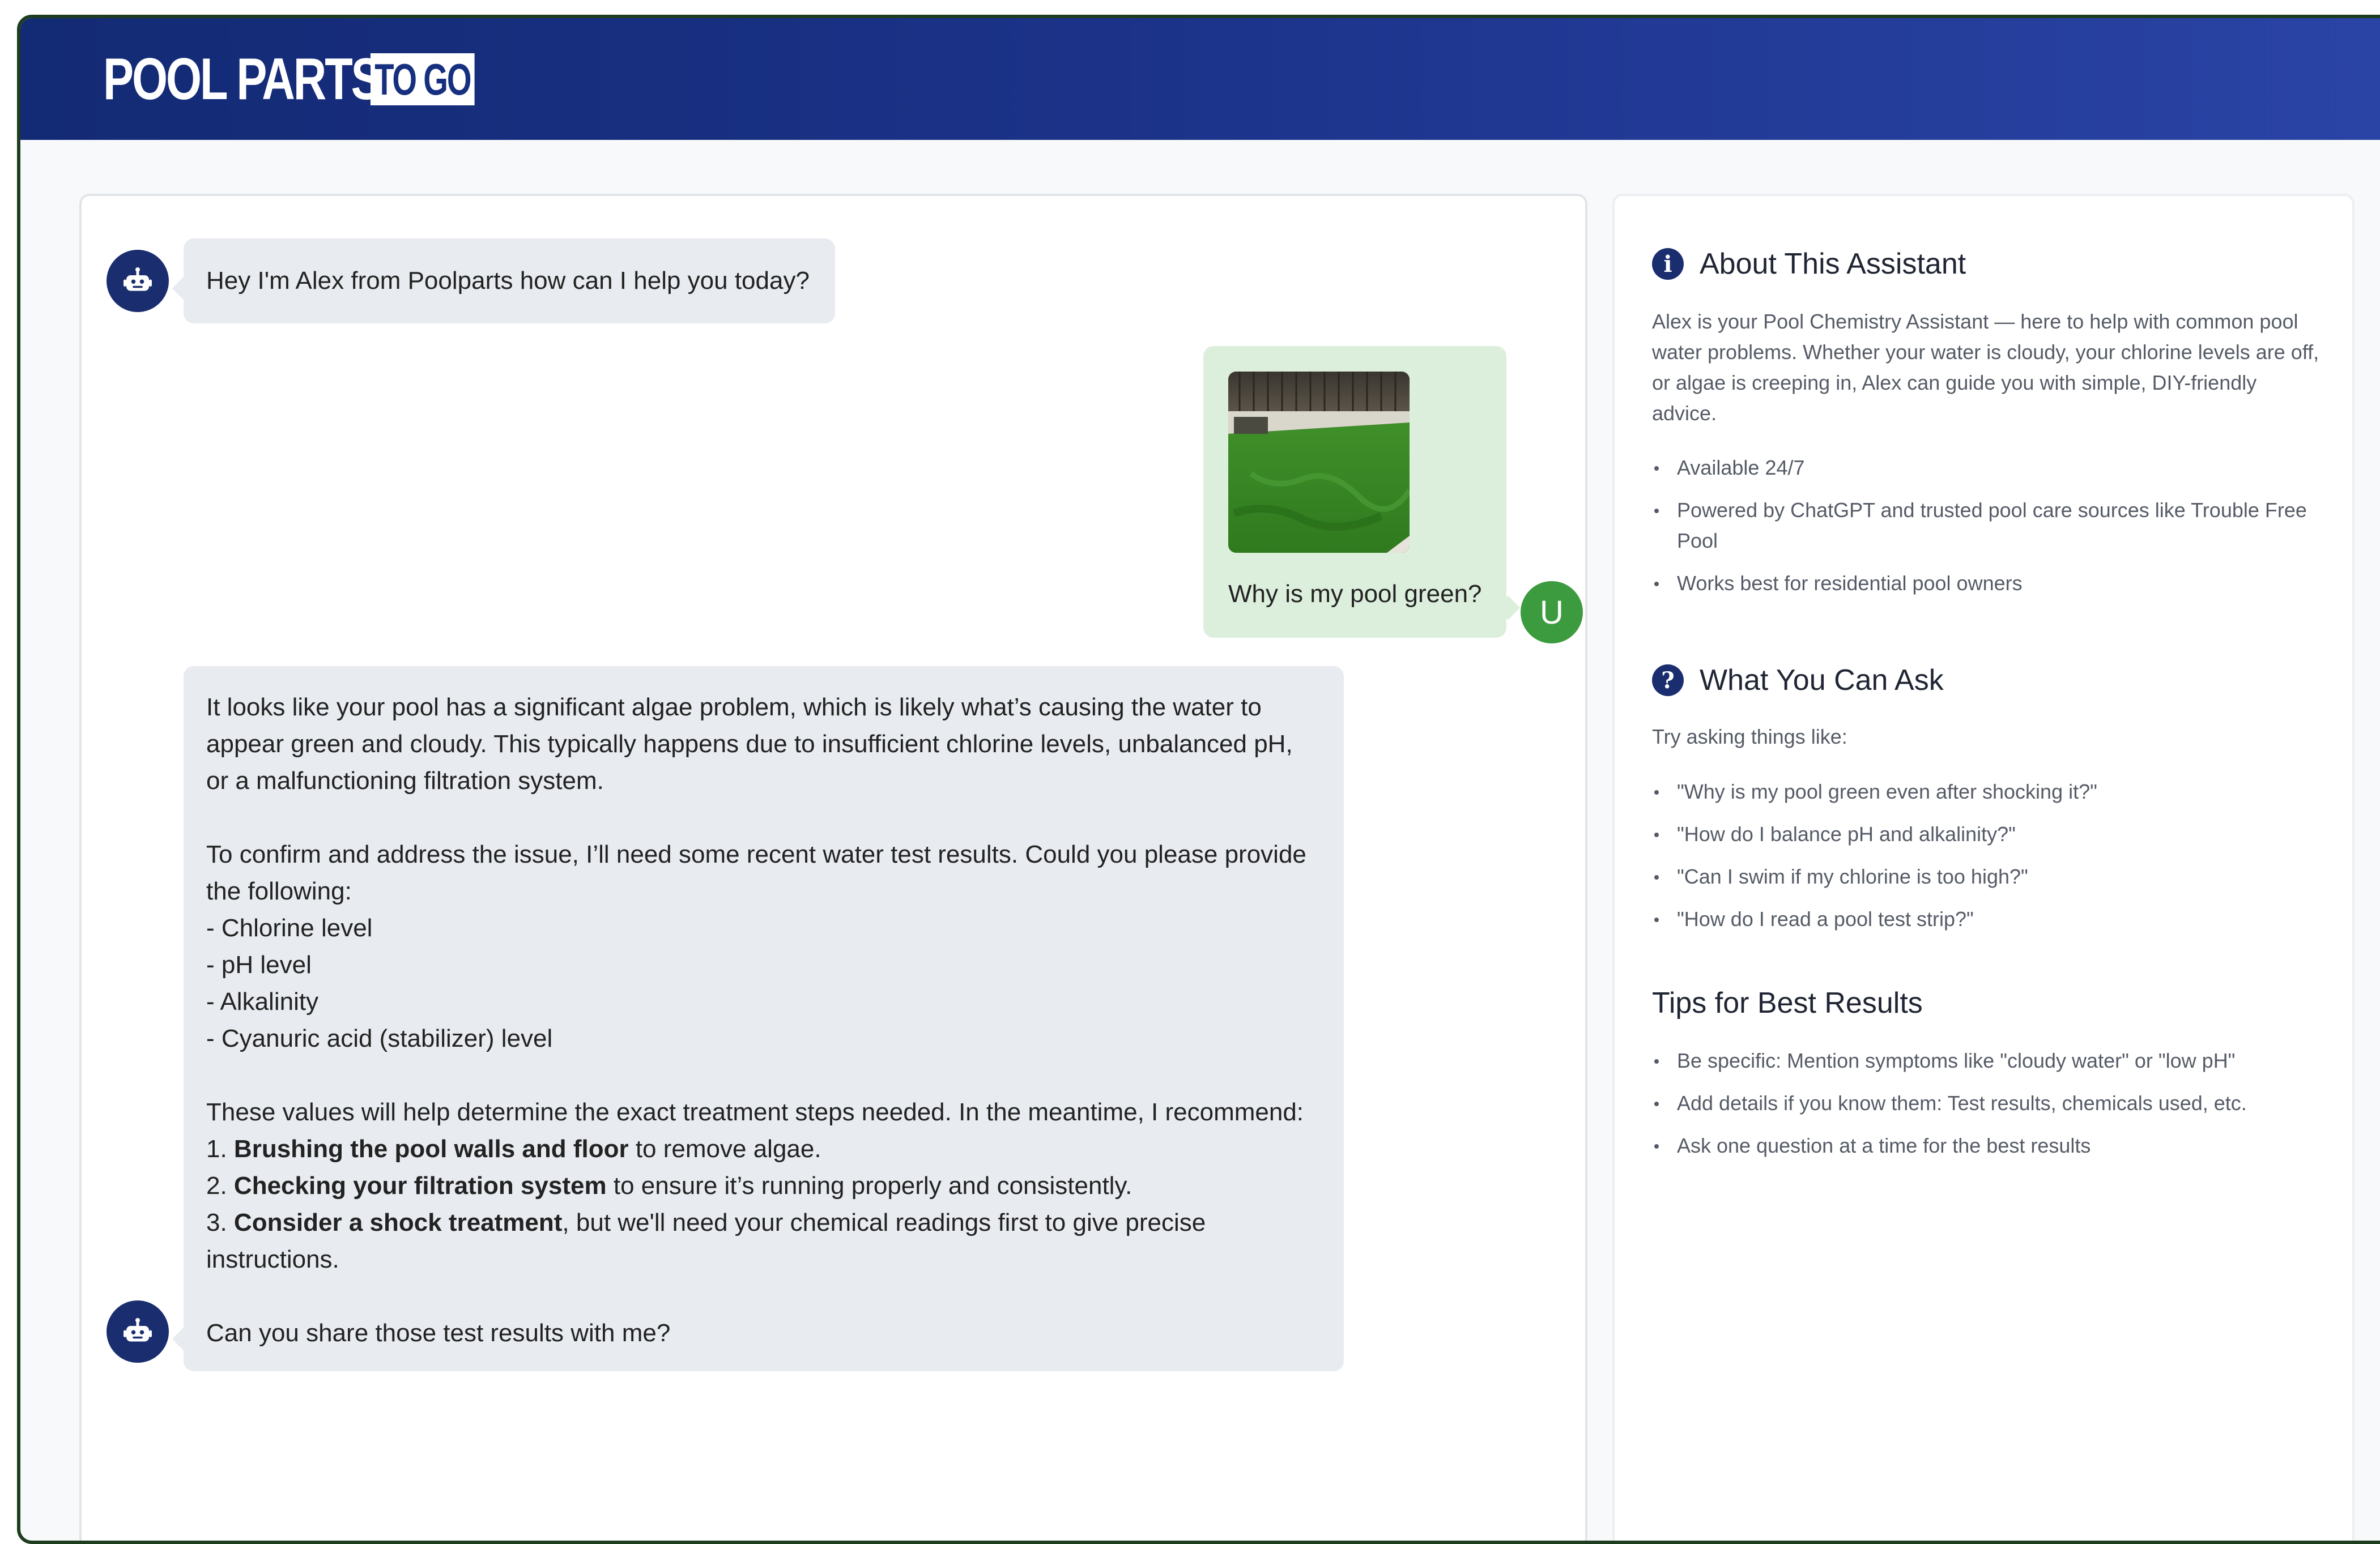 Image resolution: width=2380 pixels, height=1544 pixels. Describe the element at coordinates (262, 1002) in the screenshot. I see `reply-list-item: - Alkalinity` at that location.